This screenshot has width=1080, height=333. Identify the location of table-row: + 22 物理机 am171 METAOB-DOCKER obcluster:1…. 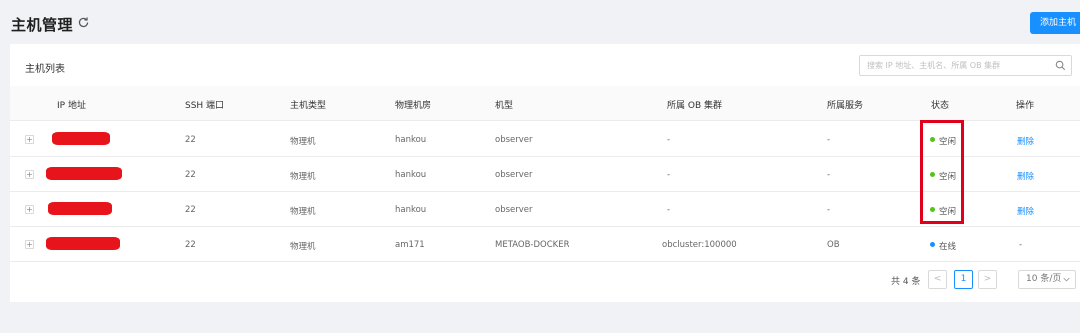
(545, 244).